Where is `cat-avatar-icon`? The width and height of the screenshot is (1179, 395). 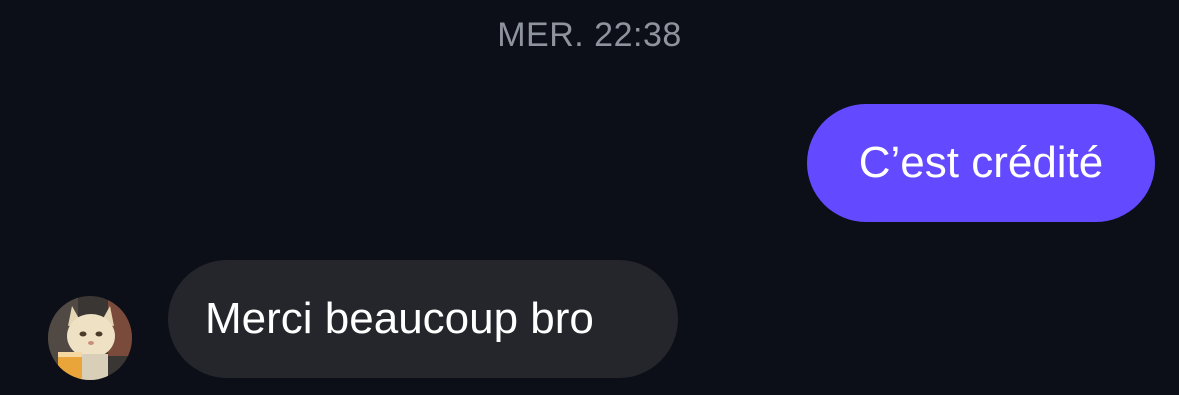 cat-avatar-icon is located at coordinates (90, 338).